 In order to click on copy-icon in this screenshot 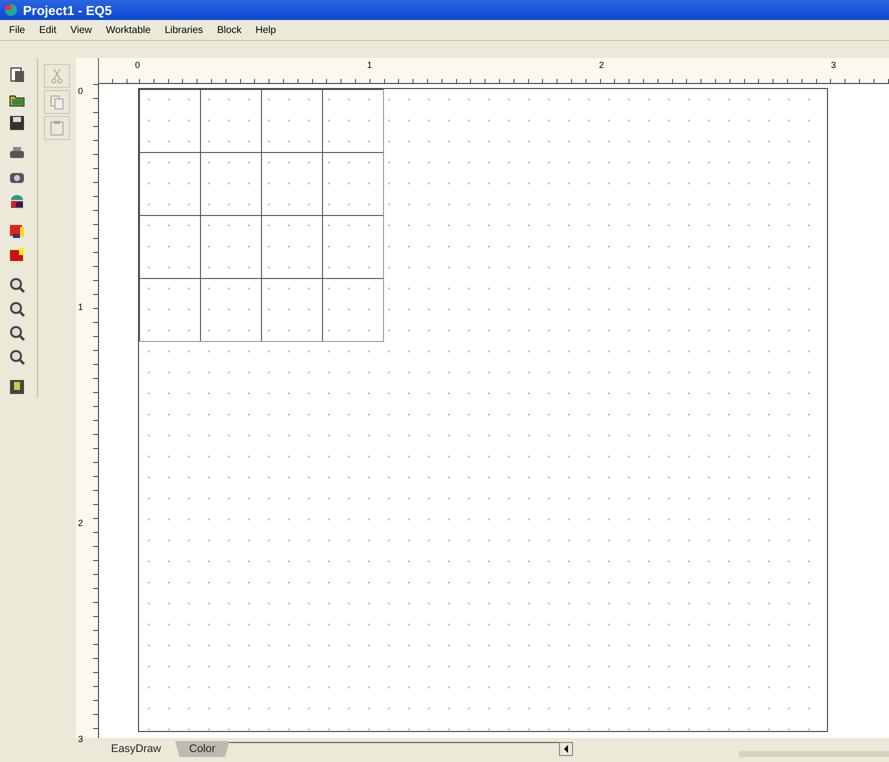, I will do `click(57, 102)`.